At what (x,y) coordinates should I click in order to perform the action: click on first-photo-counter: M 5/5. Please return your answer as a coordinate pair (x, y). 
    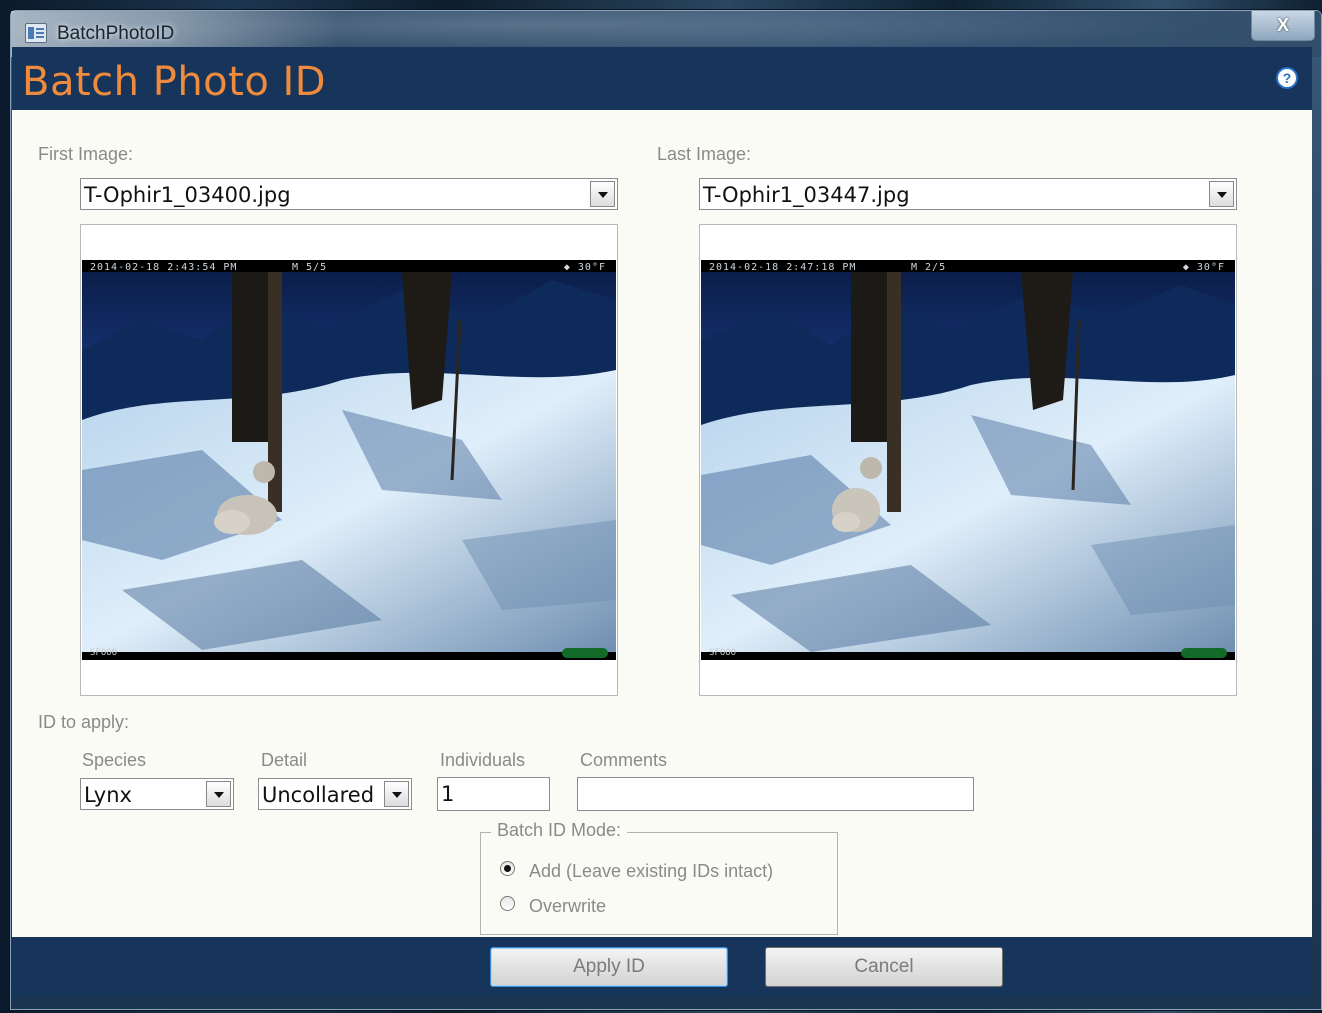
    Looking at the image, I should click on (310, 267).